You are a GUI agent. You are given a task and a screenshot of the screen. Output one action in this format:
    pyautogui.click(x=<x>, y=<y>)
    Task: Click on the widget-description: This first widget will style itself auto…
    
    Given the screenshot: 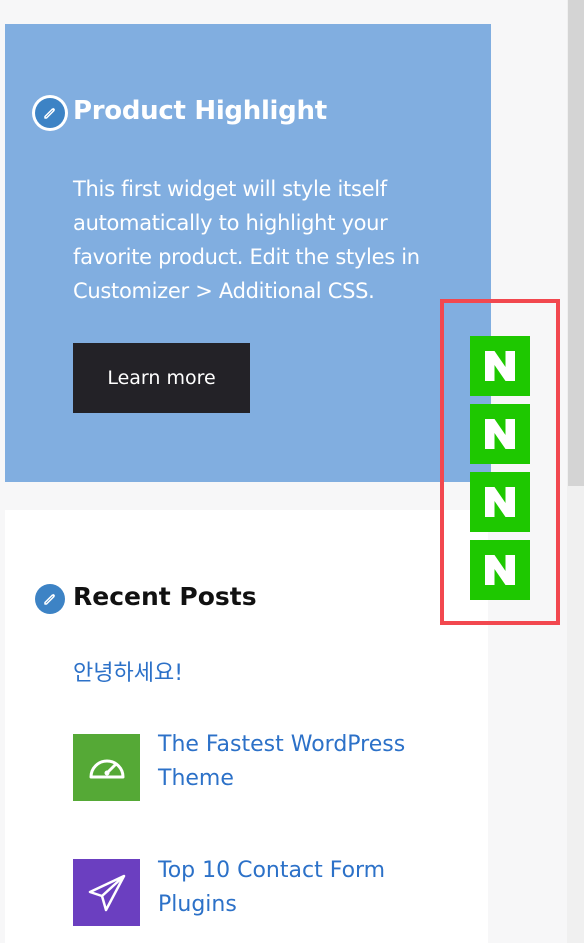 What is the action you would take?
    pyautogui.click(x=246, y=240)
    